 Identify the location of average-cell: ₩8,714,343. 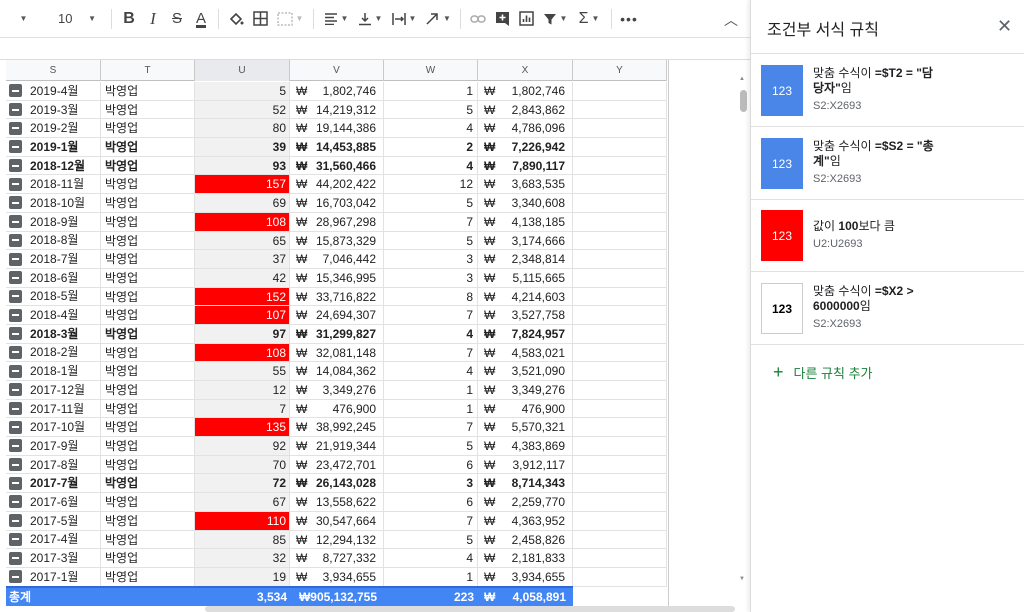
(525, 484).